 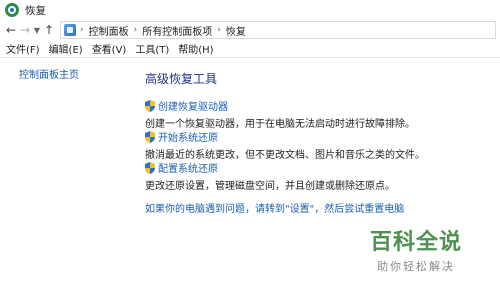 What do you see at coordinates (285, 145) in the screenshot?
I see `task-start-system-restore: 开始系统还原 撤消最近的系统更改，但不更改文档、图片和音乐之类的文件。` at bounding box center [285, 145].